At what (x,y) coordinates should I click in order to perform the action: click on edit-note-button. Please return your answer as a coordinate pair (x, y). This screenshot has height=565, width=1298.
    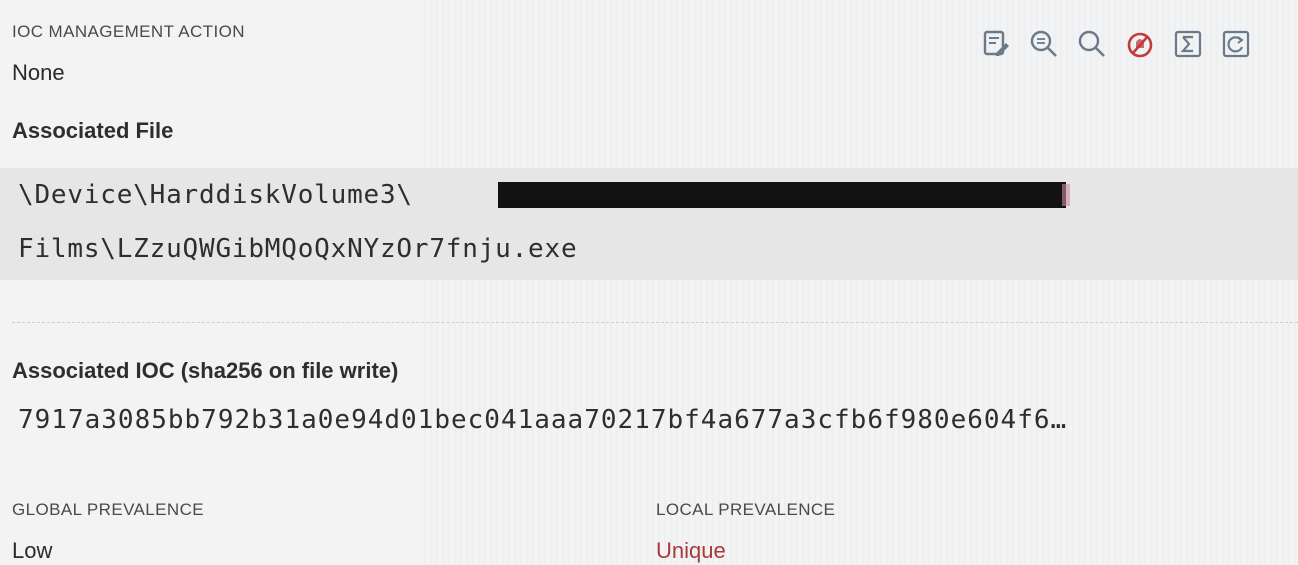
    Looking at the image, I should click on (996, 44).